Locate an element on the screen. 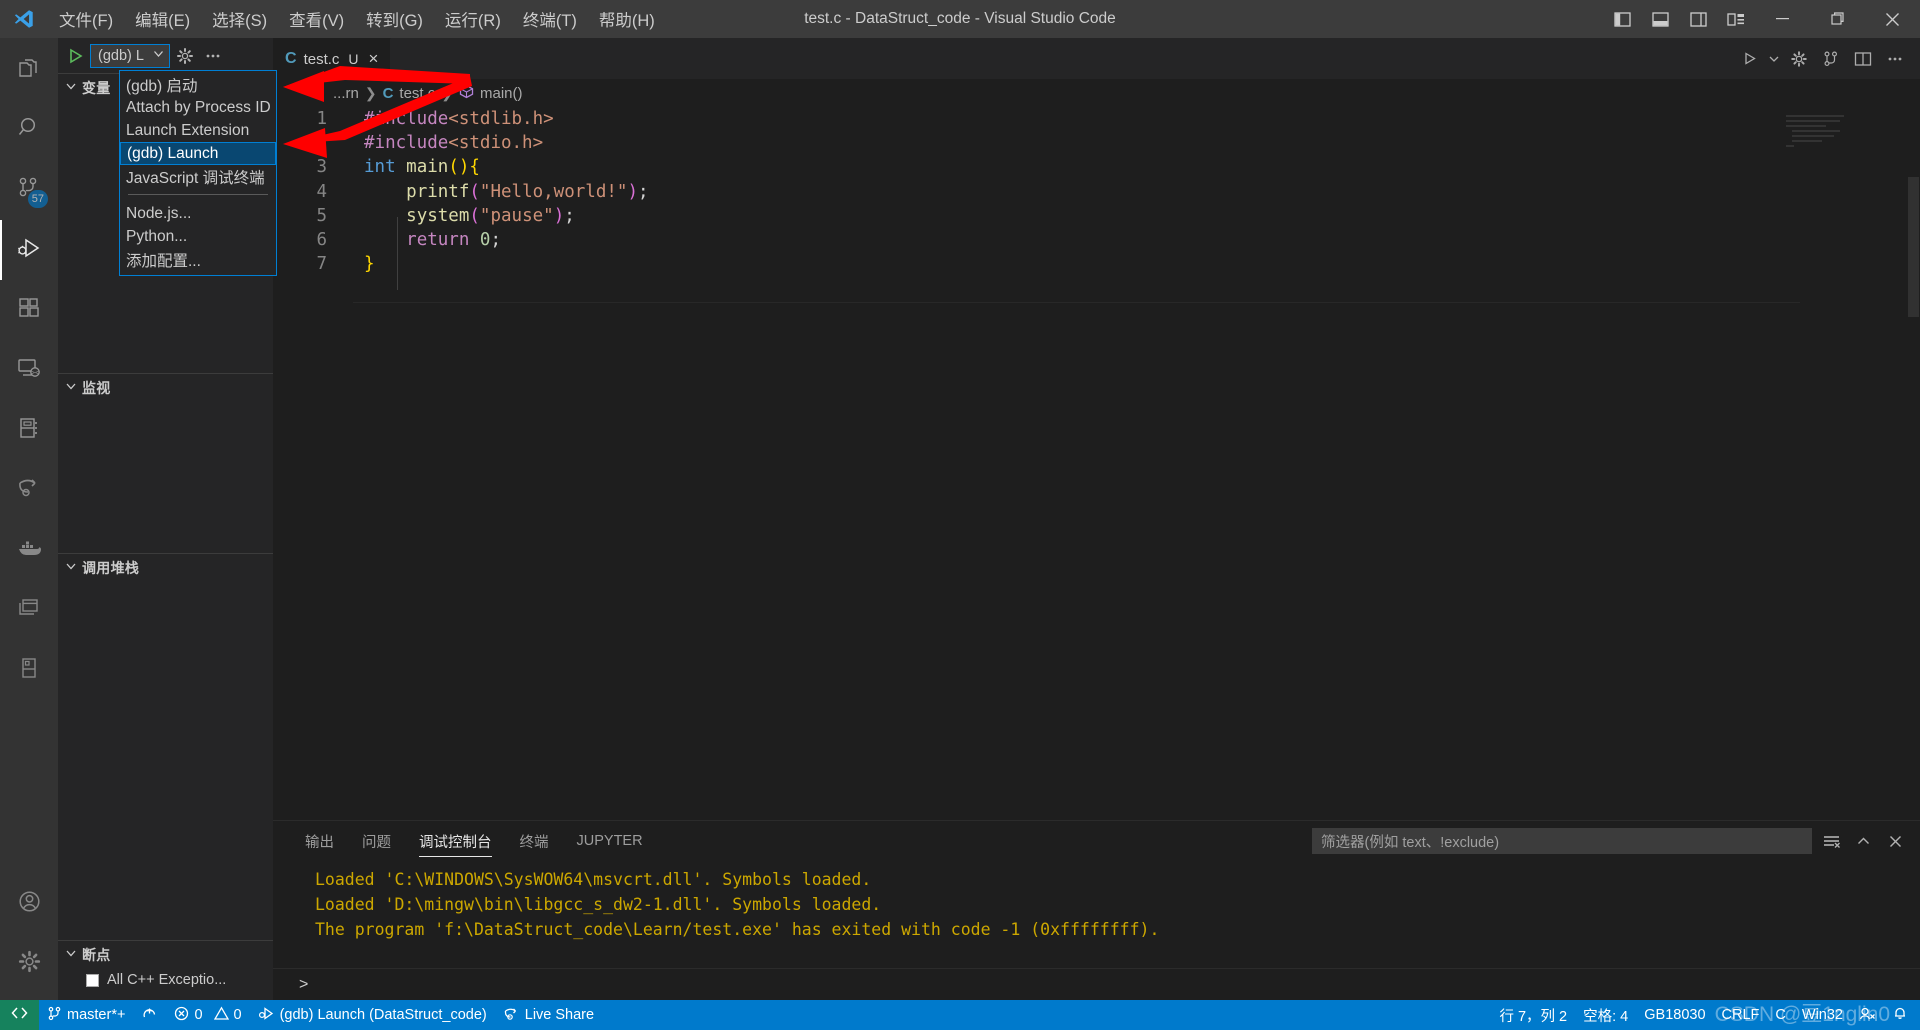 Image resolution: width=1920 pixels, height=1030 pixels. minimap is located at coordinates (1846, 150).